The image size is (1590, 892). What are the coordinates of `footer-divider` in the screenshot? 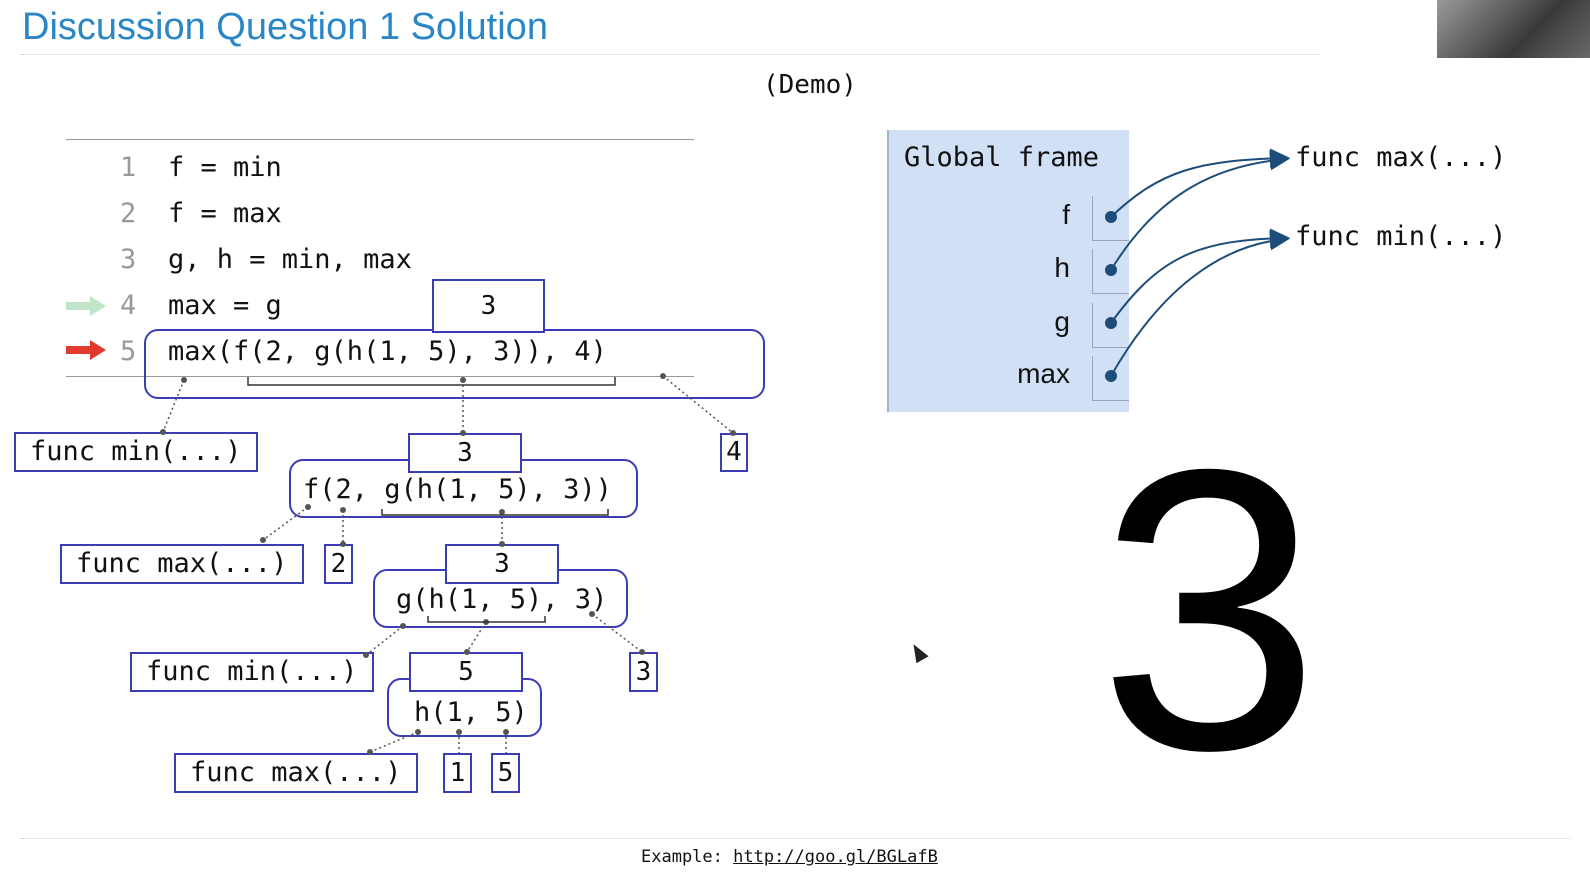 It's located at (795, 838).